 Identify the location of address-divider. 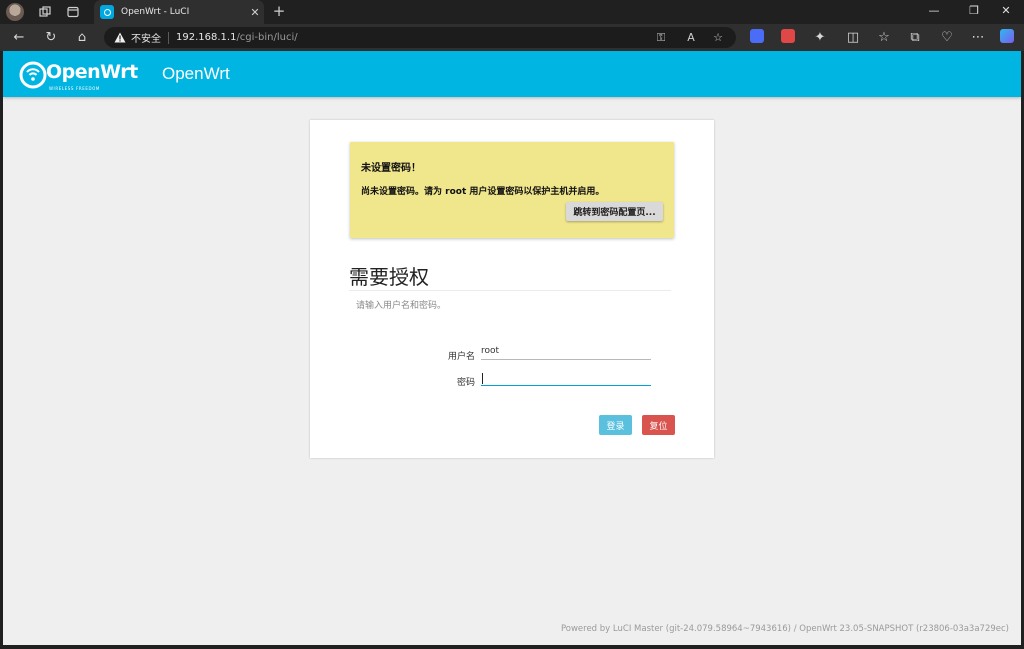
(168, 37).